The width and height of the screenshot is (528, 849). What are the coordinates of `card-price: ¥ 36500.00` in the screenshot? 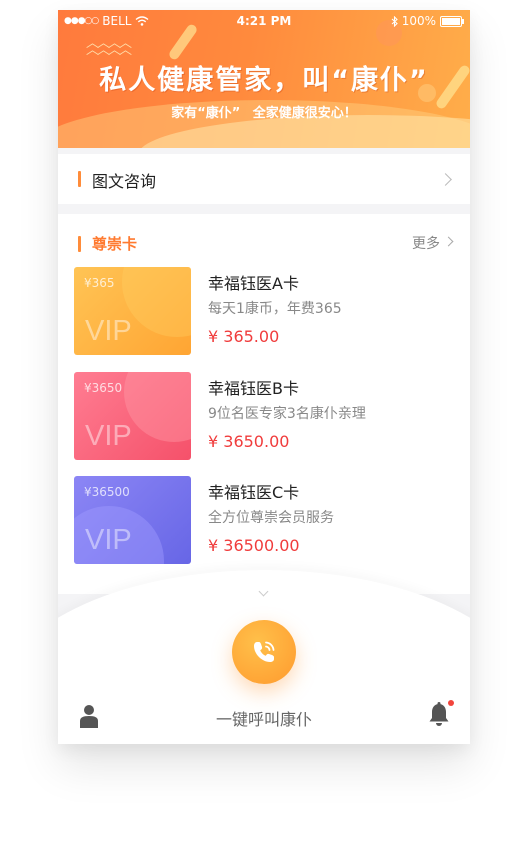 It's located at (254, 545).